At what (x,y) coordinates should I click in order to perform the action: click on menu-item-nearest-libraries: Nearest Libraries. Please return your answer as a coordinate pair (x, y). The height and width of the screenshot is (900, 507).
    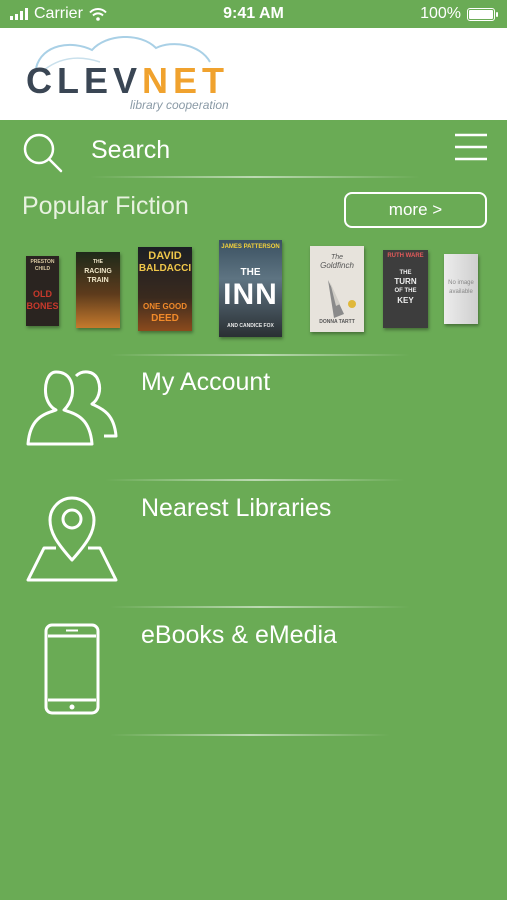
    Looking at the image, I should click on (253, 545).